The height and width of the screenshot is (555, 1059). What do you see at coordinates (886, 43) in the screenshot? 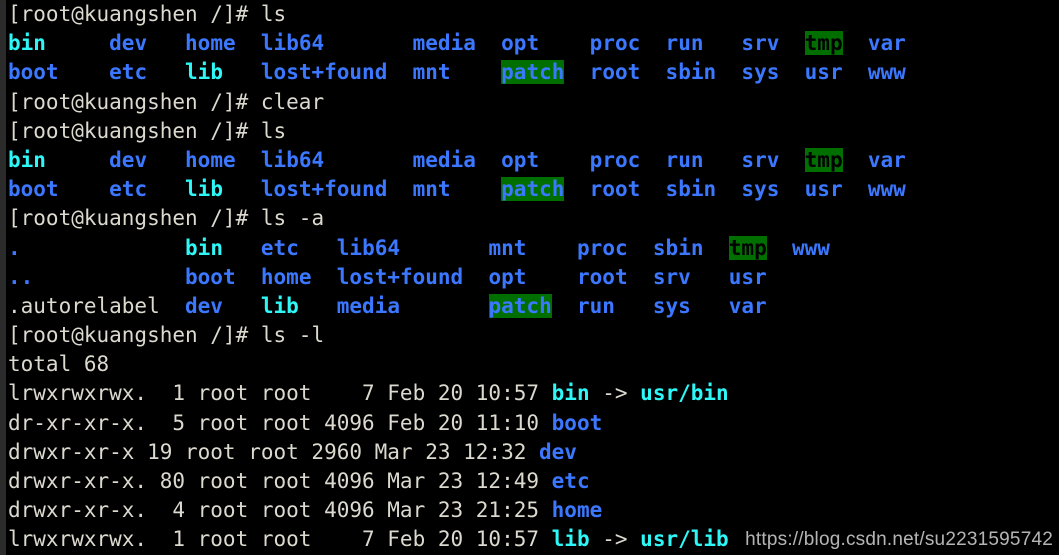
I see `file-entry-var: var` at bounding box center [886, 43].